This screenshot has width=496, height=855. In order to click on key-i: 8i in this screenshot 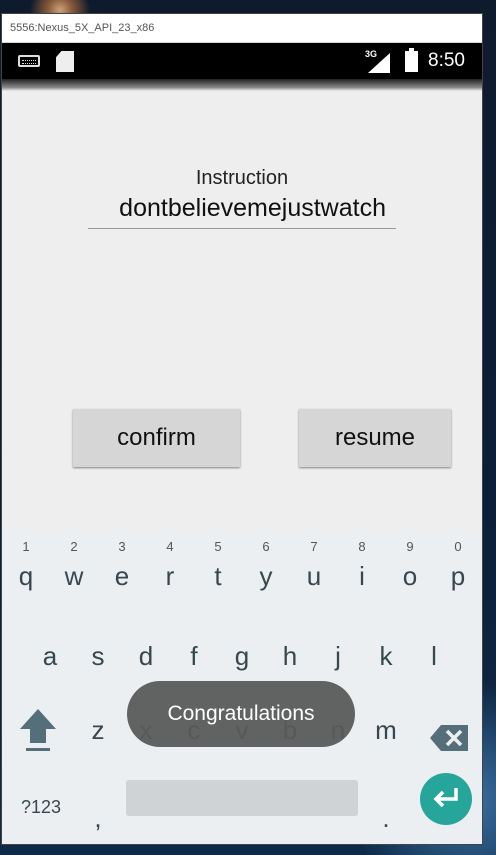, I will do `click(362, 572)`.